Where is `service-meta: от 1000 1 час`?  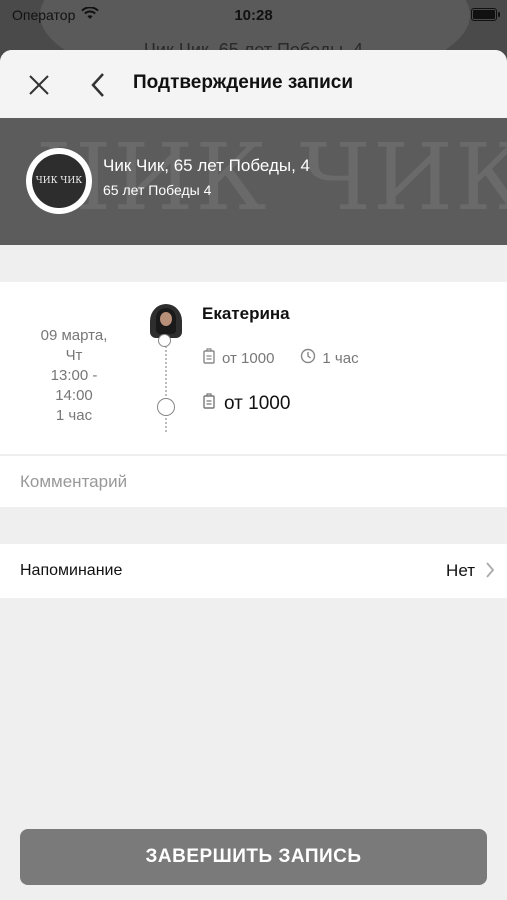
service-meta: от 1000 1 час is located at coordinates (280, 358).